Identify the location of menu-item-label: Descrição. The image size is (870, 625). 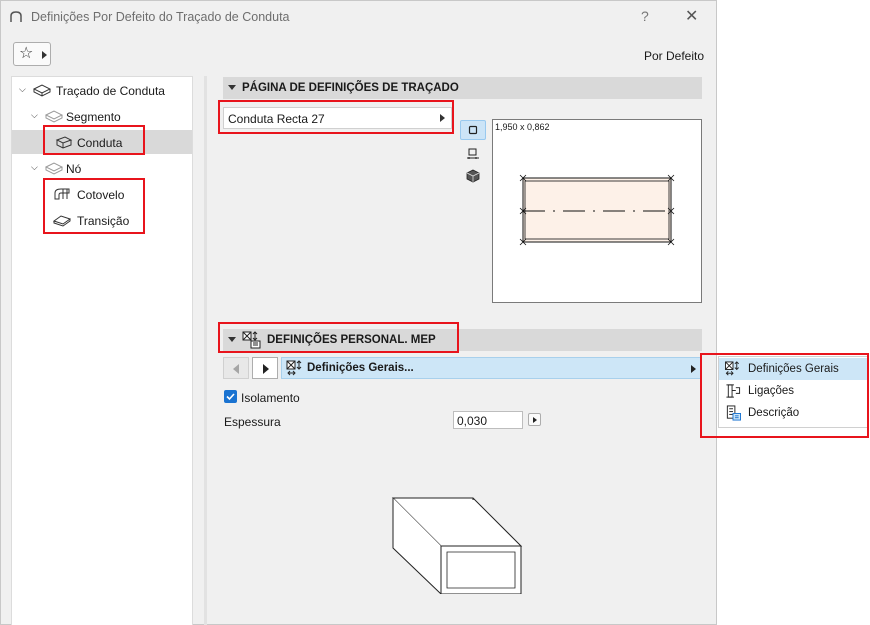
(774, 413).